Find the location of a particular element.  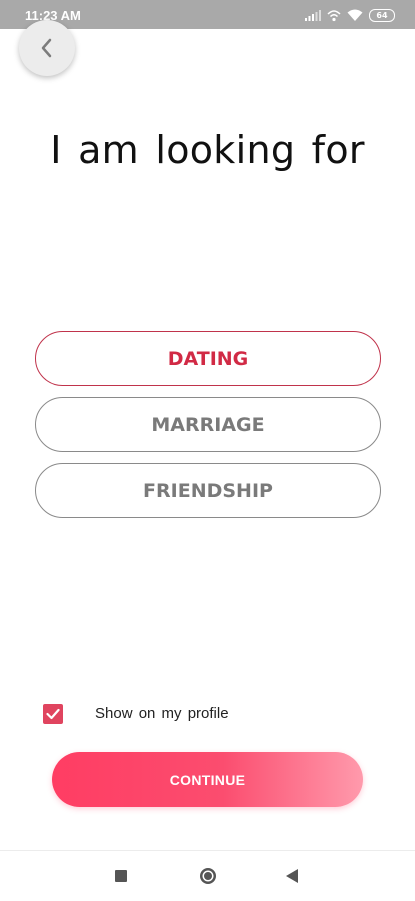

option-marriage-label: MARRIAGE is located at coordinates (208, 424).